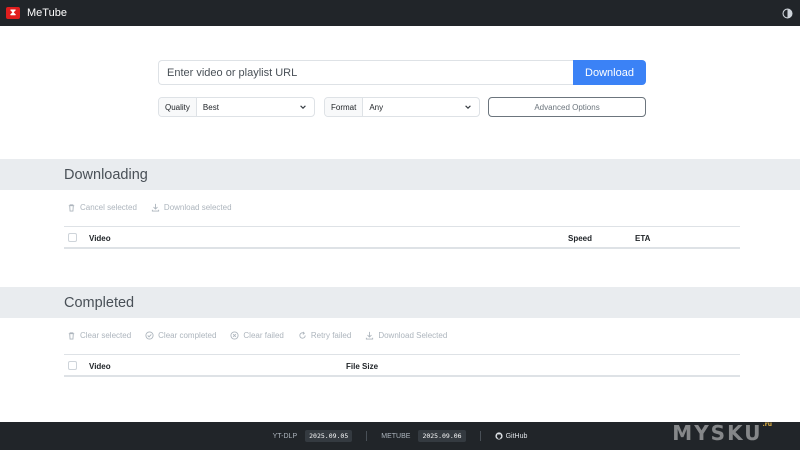 This screenshot has width=800, height=450. Describe the element at coordinates (580, 238) in the screenshot. I see `column-speed: Speed` at that location.